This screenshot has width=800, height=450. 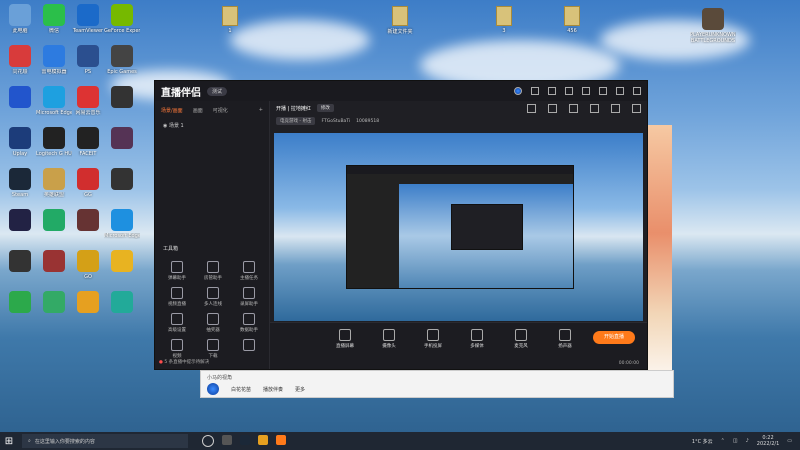 I want to click on desktop-icon: Steam, so click(x=20, y=183).